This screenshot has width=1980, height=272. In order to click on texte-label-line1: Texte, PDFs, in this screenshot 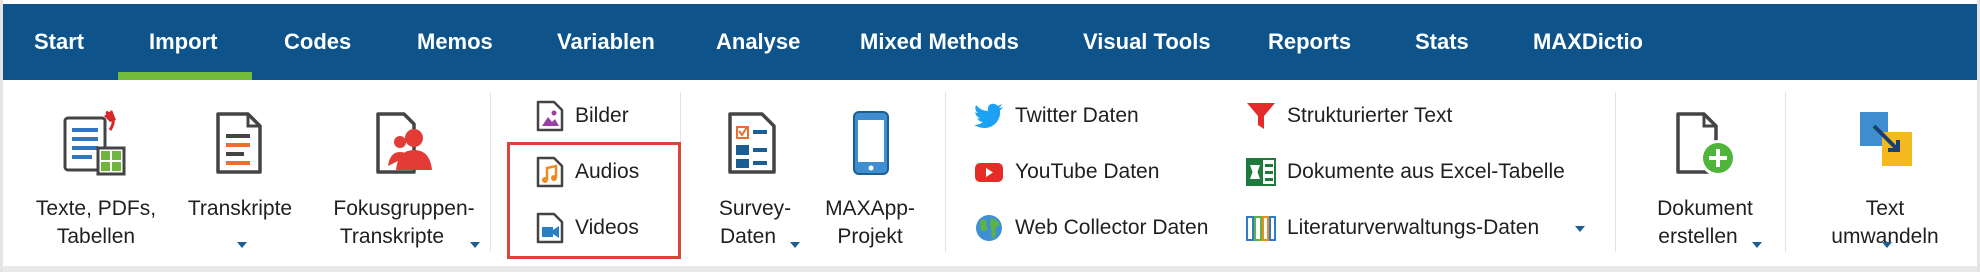, I will do `click(96, 208)`.